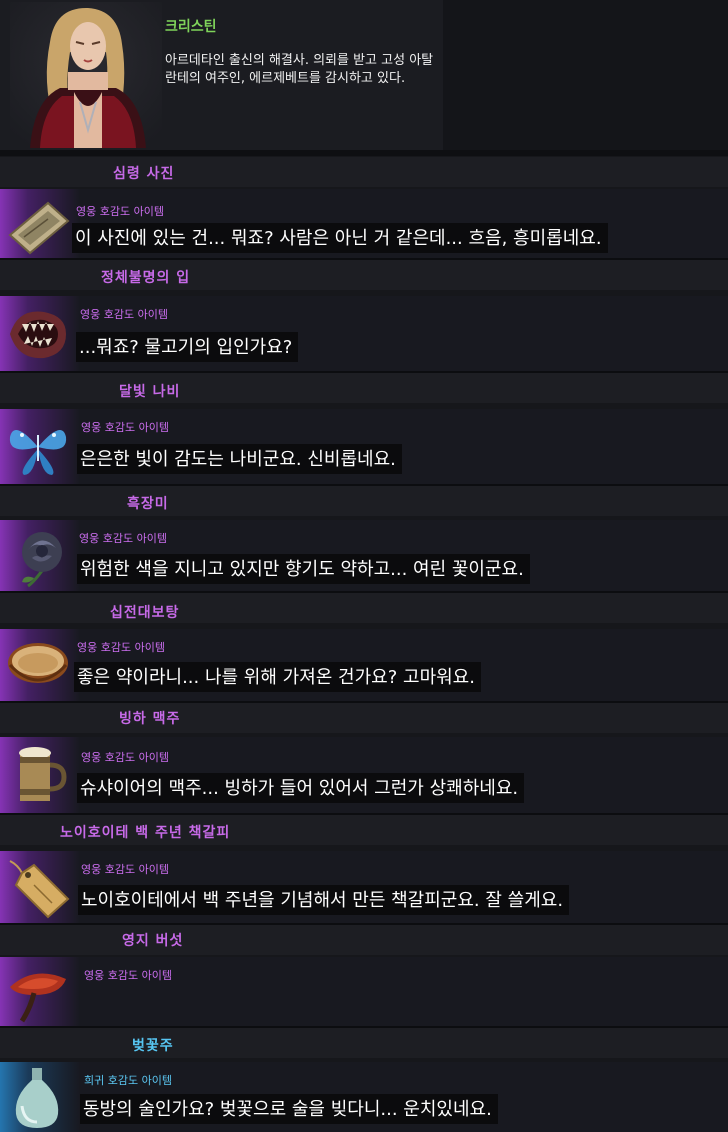 The image size is (728, 1132). What do you see at coordinates (277, 677) in the screenshot?
I see `item-quote: 좋은 약이라니... 나를 위해 가져온 건가요? 고마워요.` at bounding box center [277, 677].